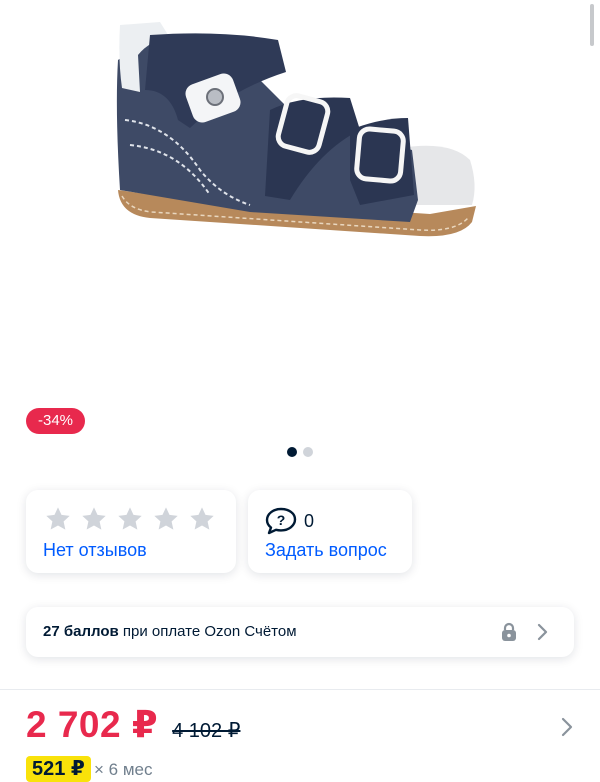 The width and height of the screenshot is (600, 782). I want to click on chevron-right-icon, so click(542, 632).